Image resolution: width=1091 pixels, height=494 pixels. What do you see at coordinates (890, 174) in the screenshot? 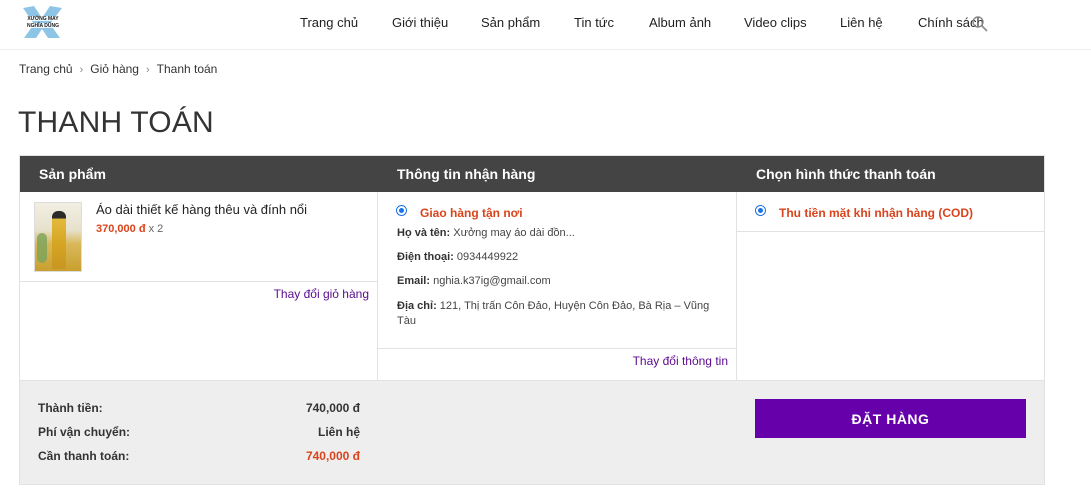
I see `col-header-payment: Chọn hình thức thanh toán` at bounding box center [890, 174].